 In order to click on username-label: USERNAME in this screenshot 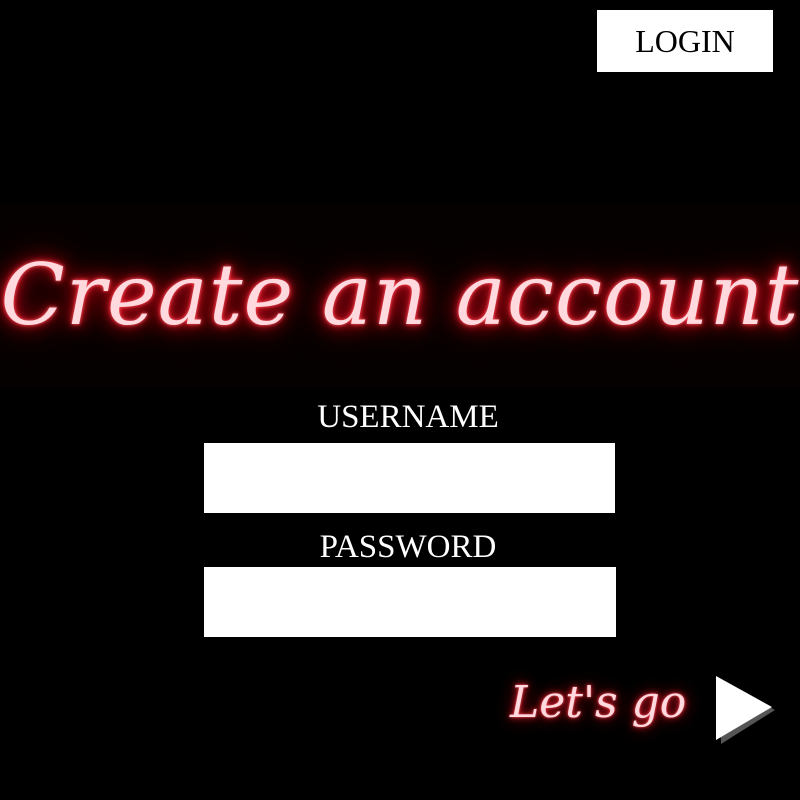, I will do `click(408, 417)`.